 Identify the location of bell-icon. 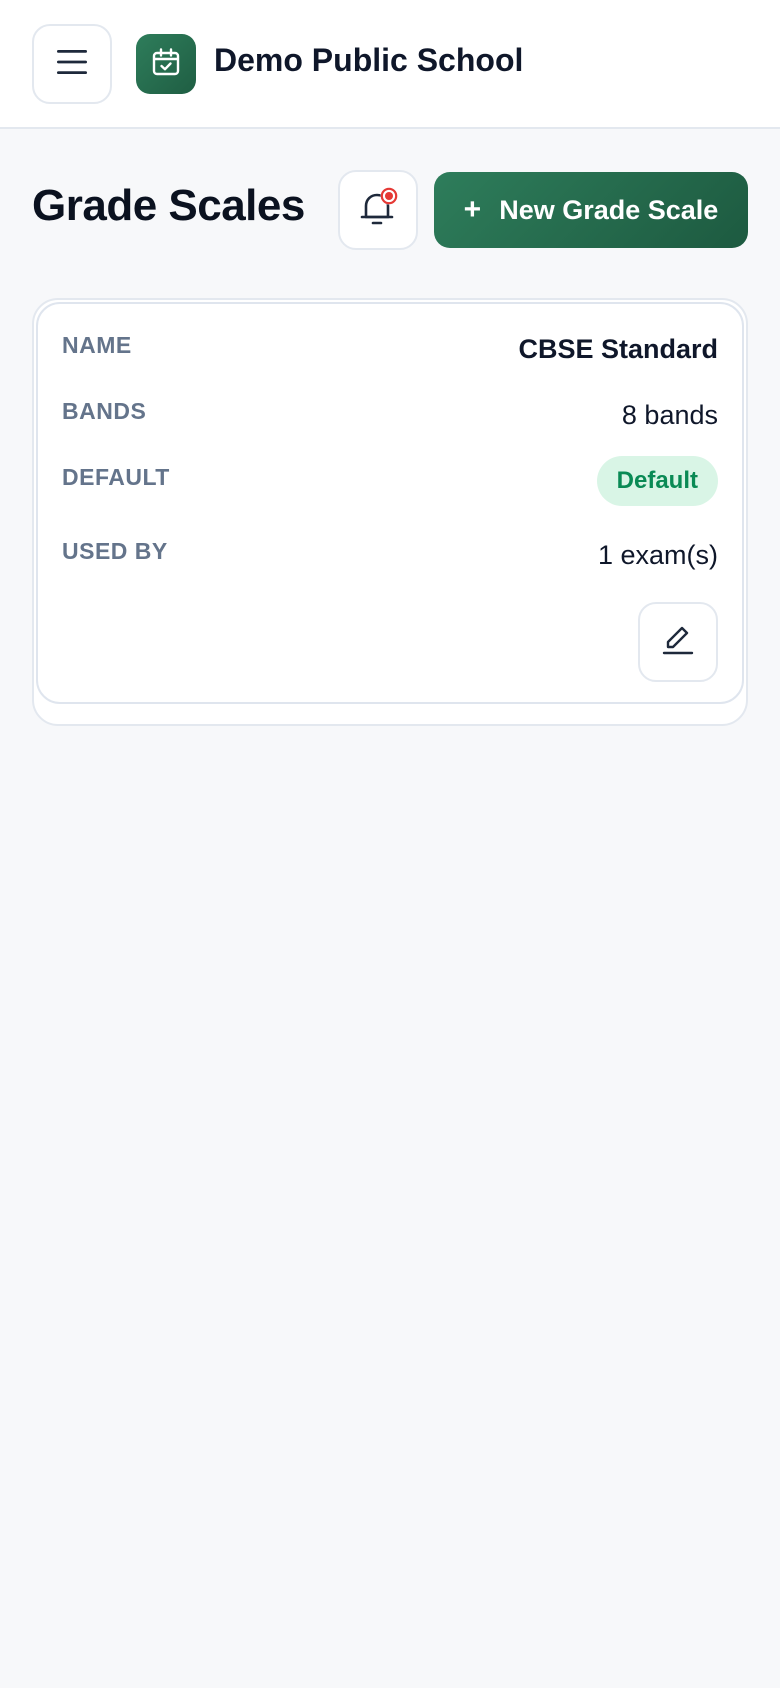
(378, 210).